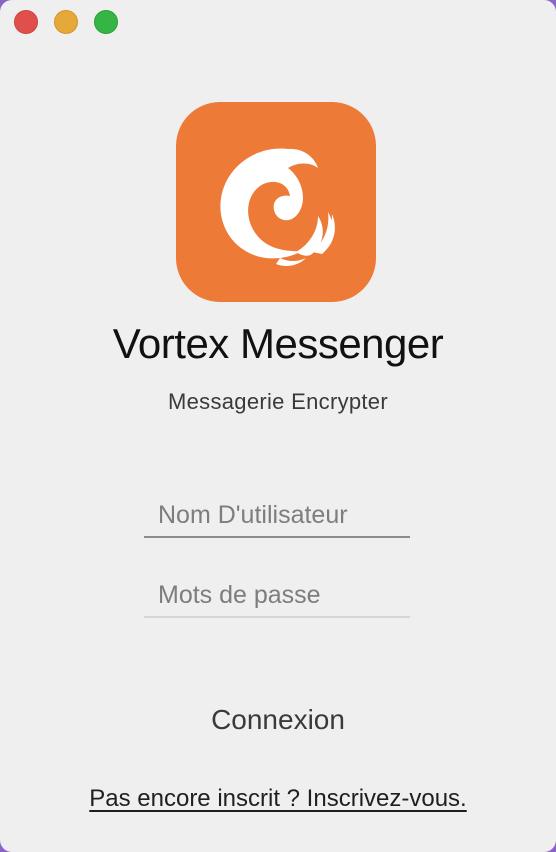 The height and width of the screenshot is (852, 556). Describe the element at coordinates (278, 343) in the screenshot. I see `app-title: Vortex Messenger` at that location.